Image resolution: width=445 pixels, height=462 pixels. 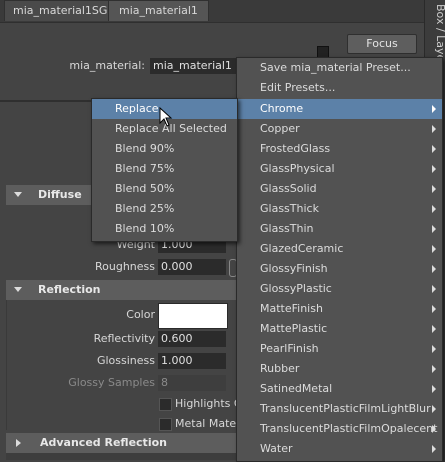 What do you see at coordinates (107, 65) in the screenshot?
I see `node-name-label: mia_material:` at bounding box center [107, 65].